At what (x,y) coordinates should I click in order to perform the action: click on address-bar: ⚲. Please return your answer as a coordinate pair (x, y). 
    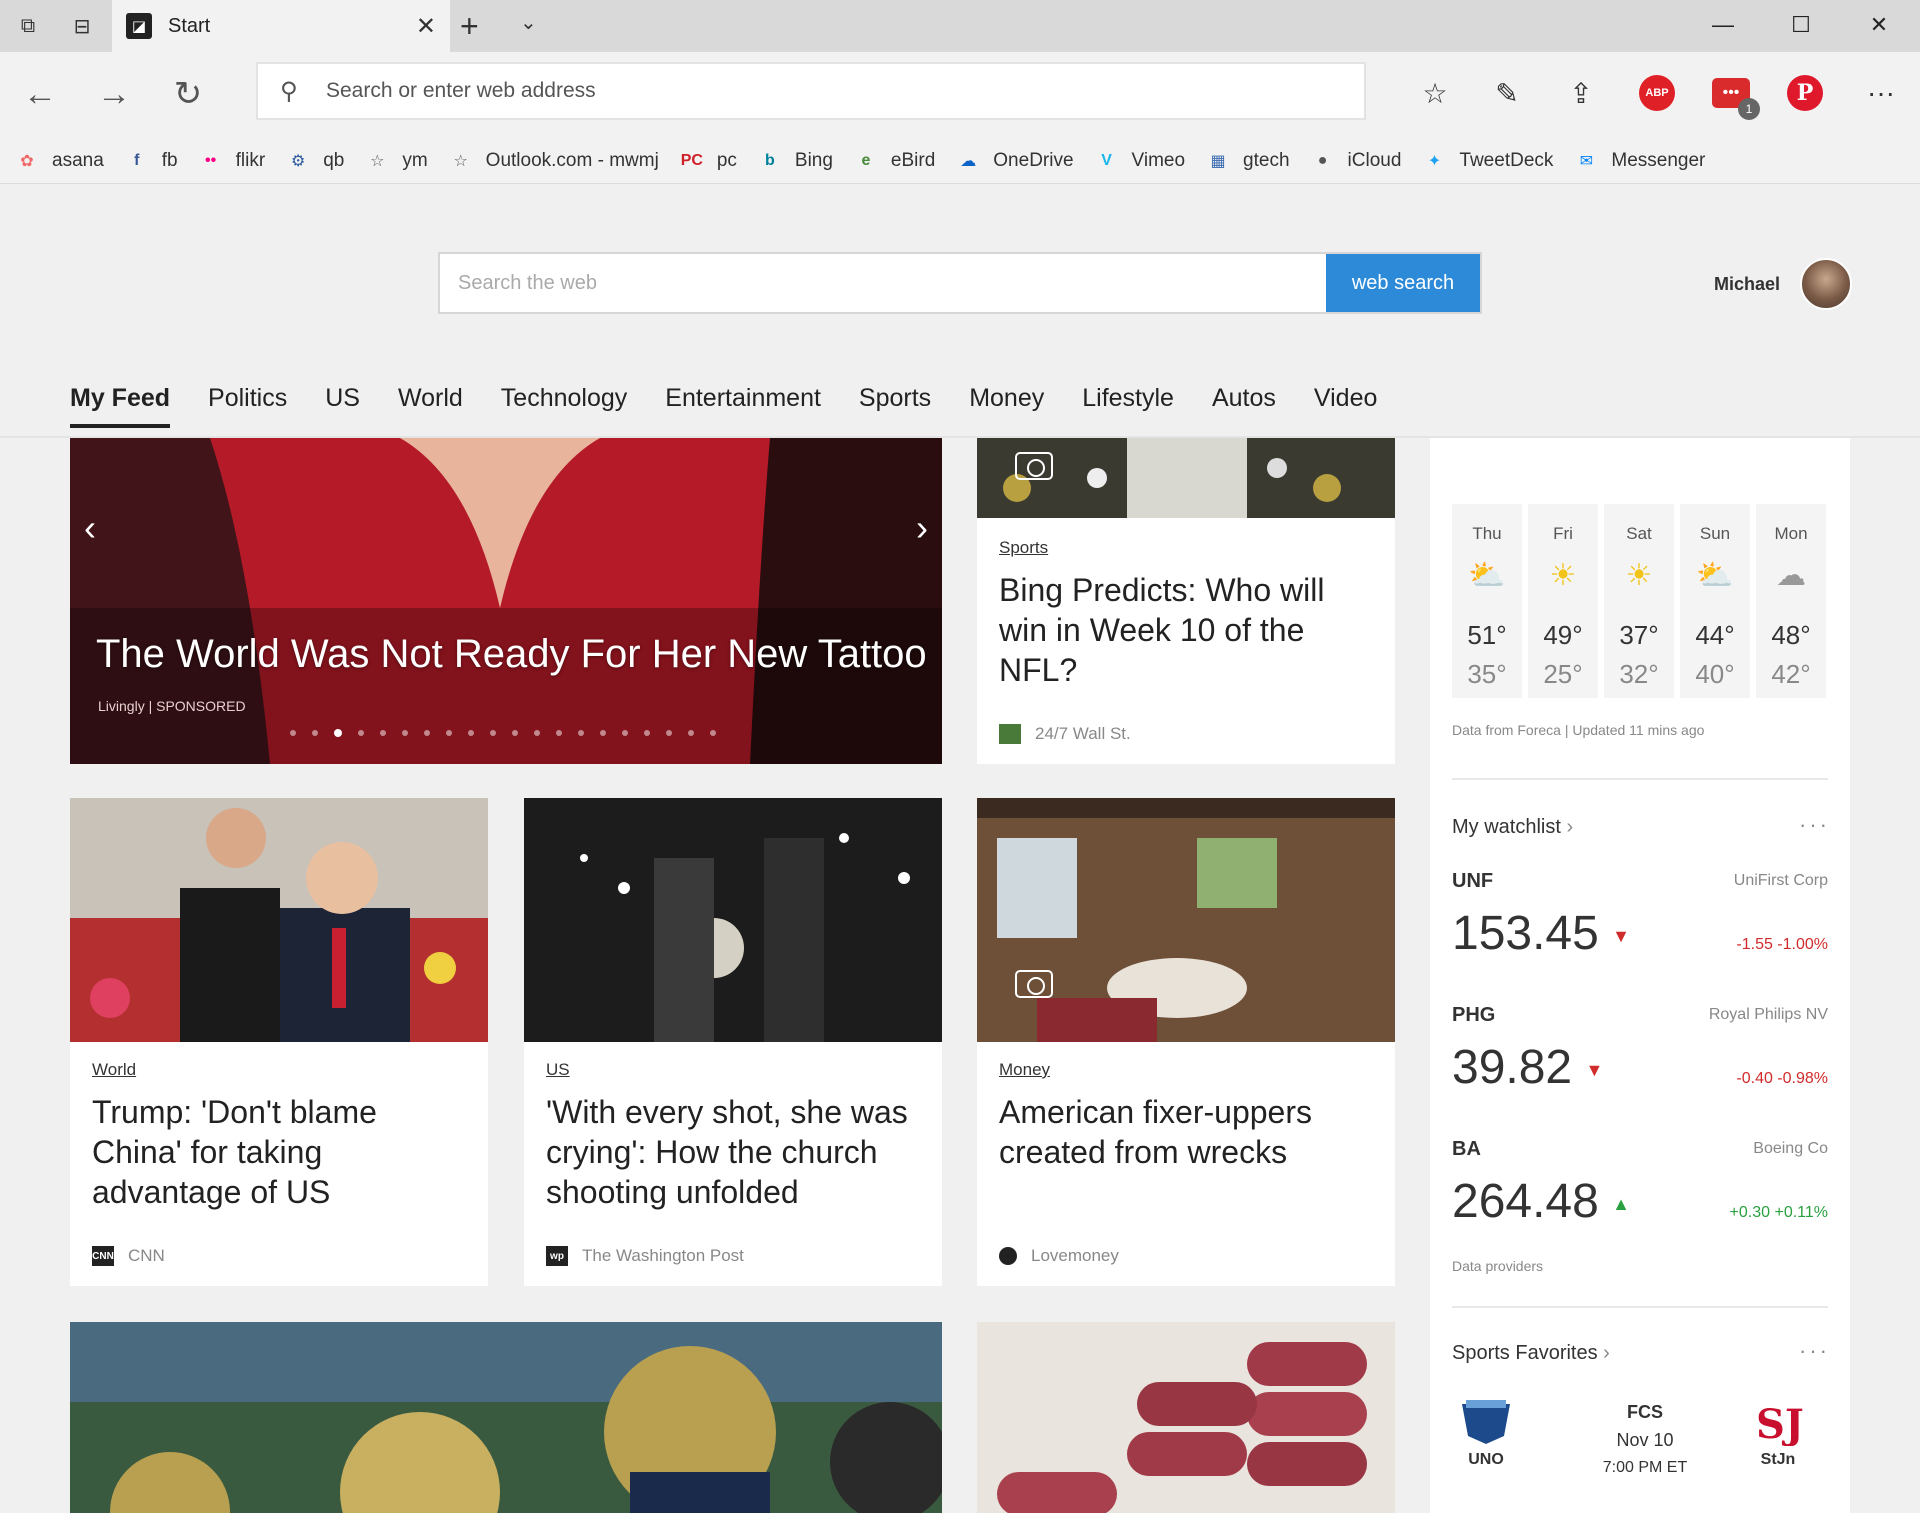
    Looking at the image, I should click on (811, 91).